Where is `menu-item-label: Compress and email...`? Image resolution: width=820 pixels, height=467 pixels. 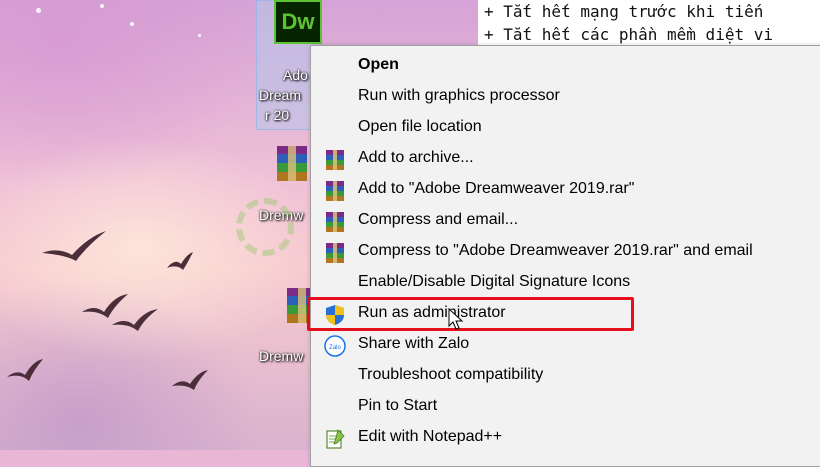 menu-item-label: Compress and email... is located at coordinates (438, 219).